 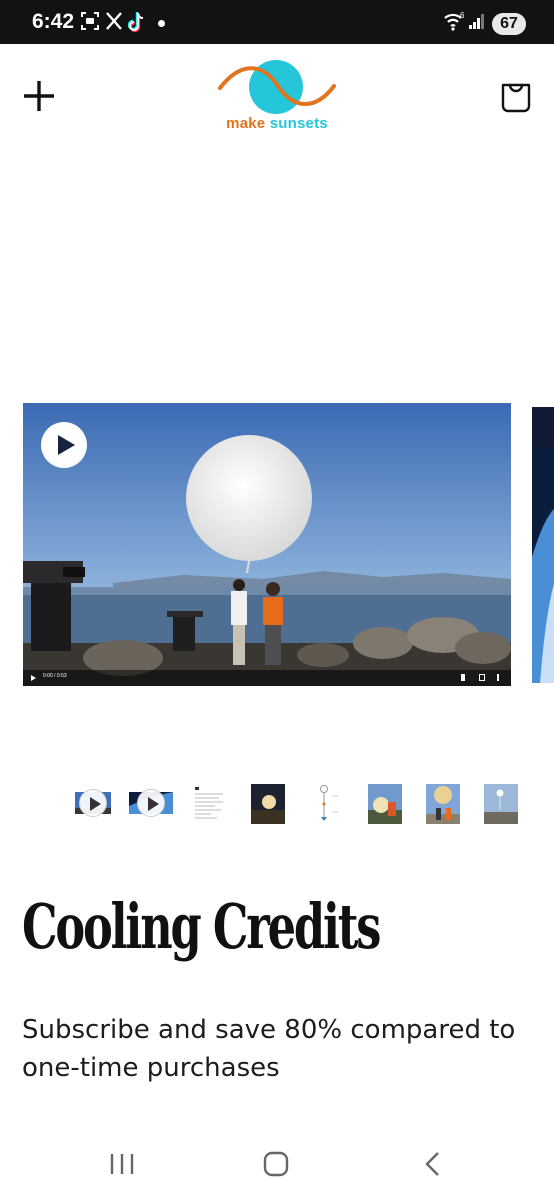 What do you see at coordinates (201, 926) in the screenshot?
I see `product-title: Cooling Credits` at bounding box center [201, 926].